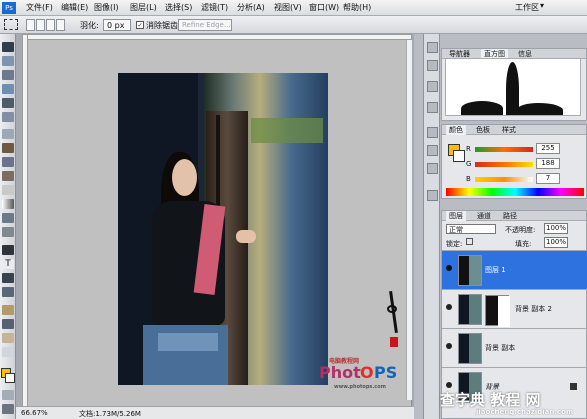  Describe the element at coordinates (483, 130) in the screenshot. I see `tab-swatches: 色板` at that location.